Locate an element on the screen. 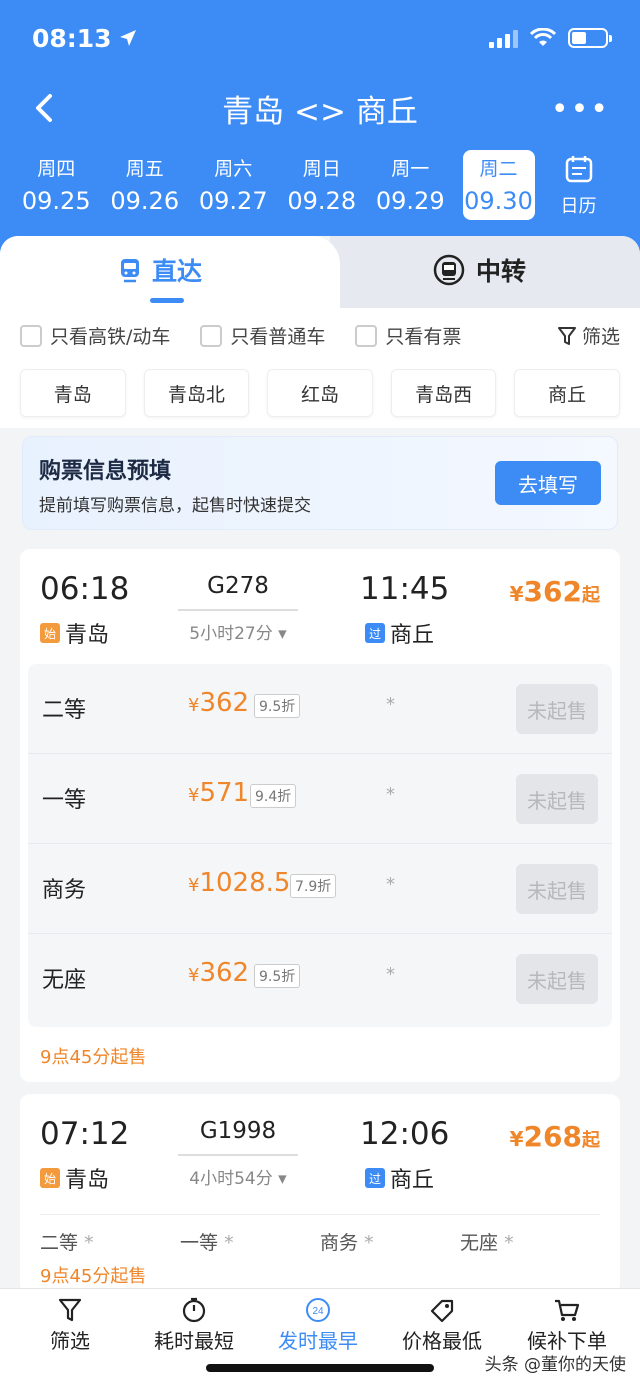  calendar-icon is located at coordinates (578, 169).